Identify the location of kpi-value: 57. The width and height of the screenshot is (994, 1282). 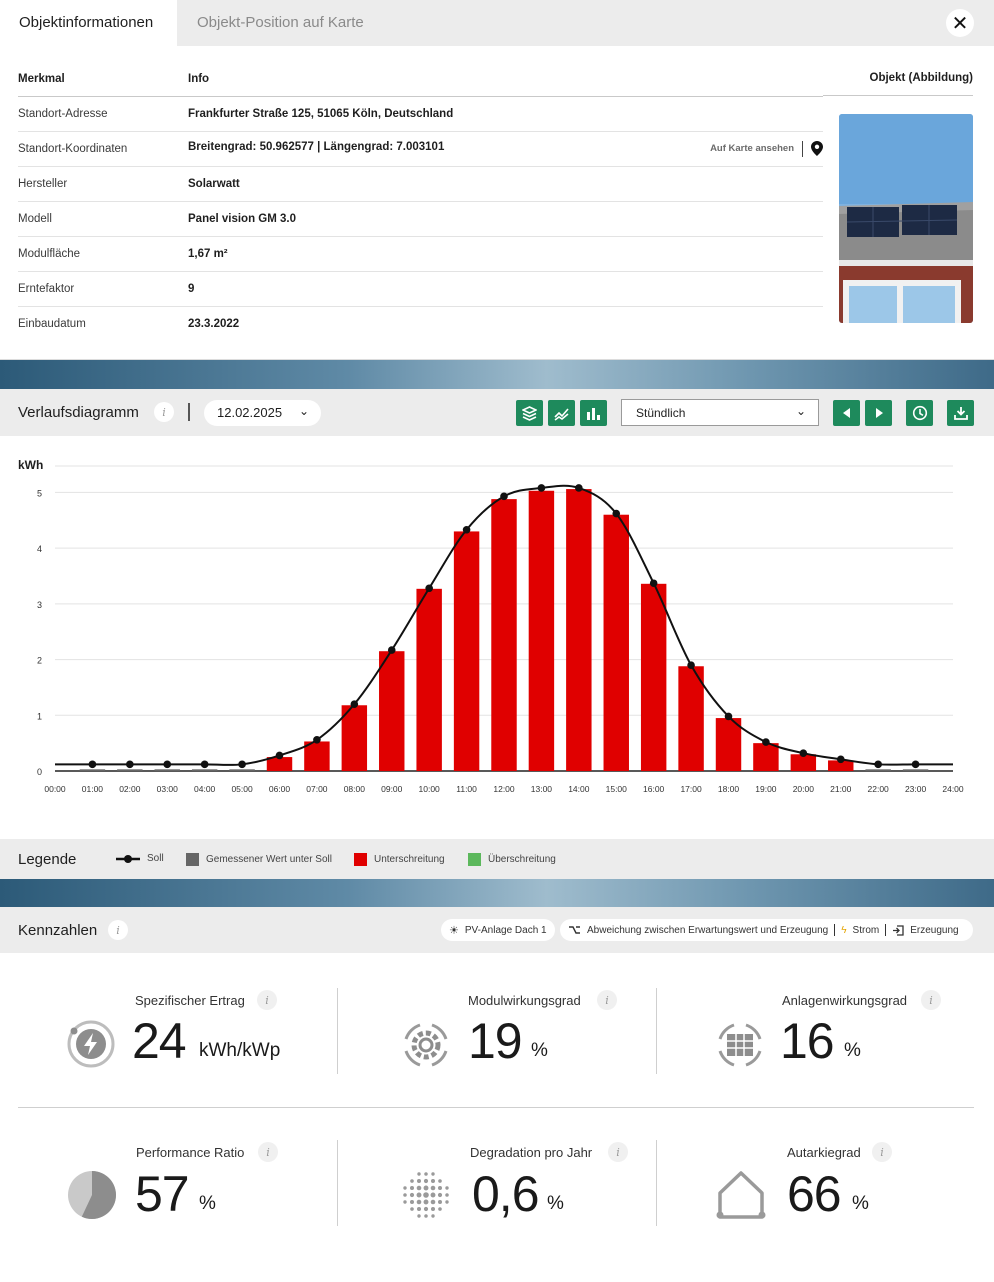
(162, 1194).